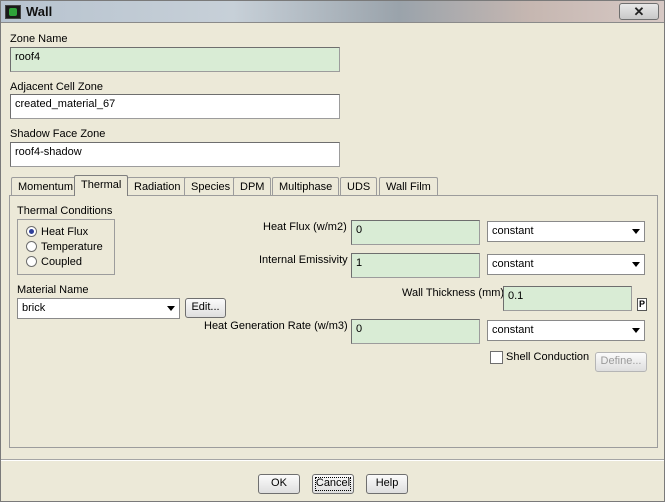  I want to click on shell-conduction-checkbox, so click(496, 357).